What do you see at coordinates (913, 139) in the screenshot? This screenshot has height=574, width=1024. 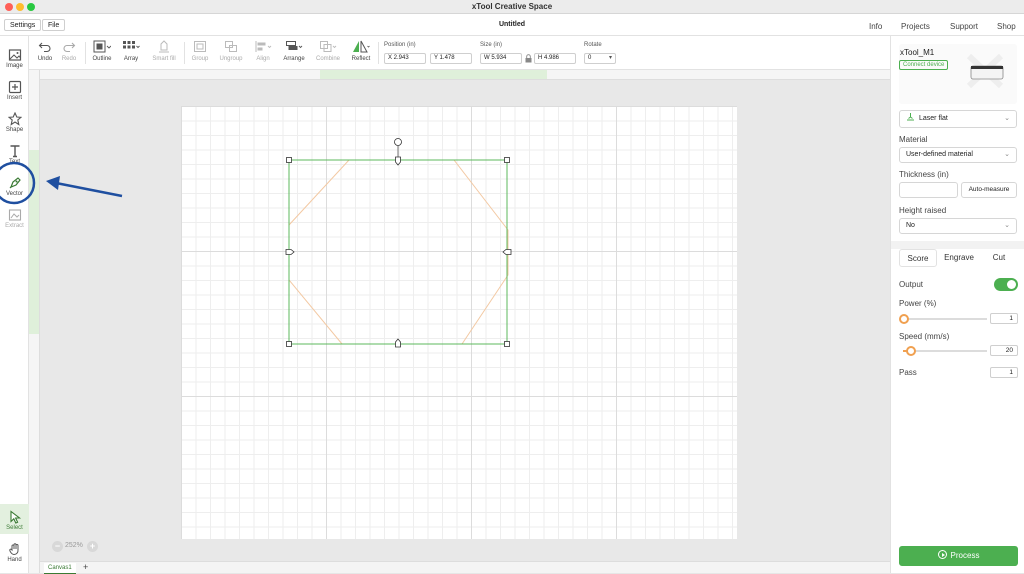 I see `material-label: Material` at bounding box center [913, 139].